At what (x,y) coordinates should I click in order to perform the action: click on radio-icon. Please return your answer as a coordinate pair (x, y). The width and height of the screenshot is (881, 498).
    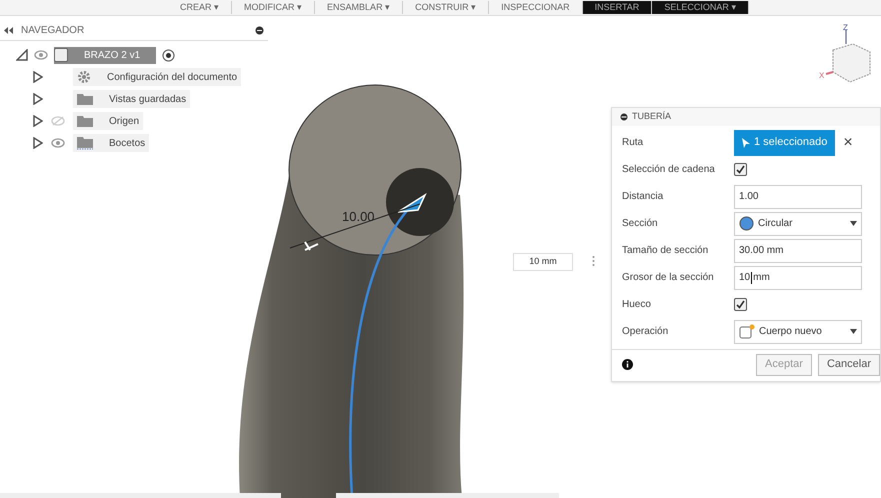
    Looking at the image, I should click on (169, 55).